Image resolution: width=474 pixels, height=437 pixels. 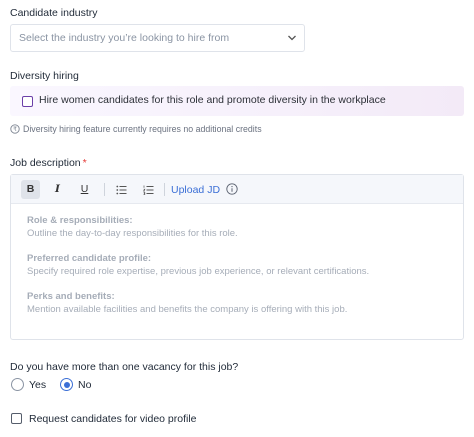 What do you see at coordinates (37, 385) in the screenshot?
I see `vacancy-yes-label: Yes` at bounding box center [37, 385].